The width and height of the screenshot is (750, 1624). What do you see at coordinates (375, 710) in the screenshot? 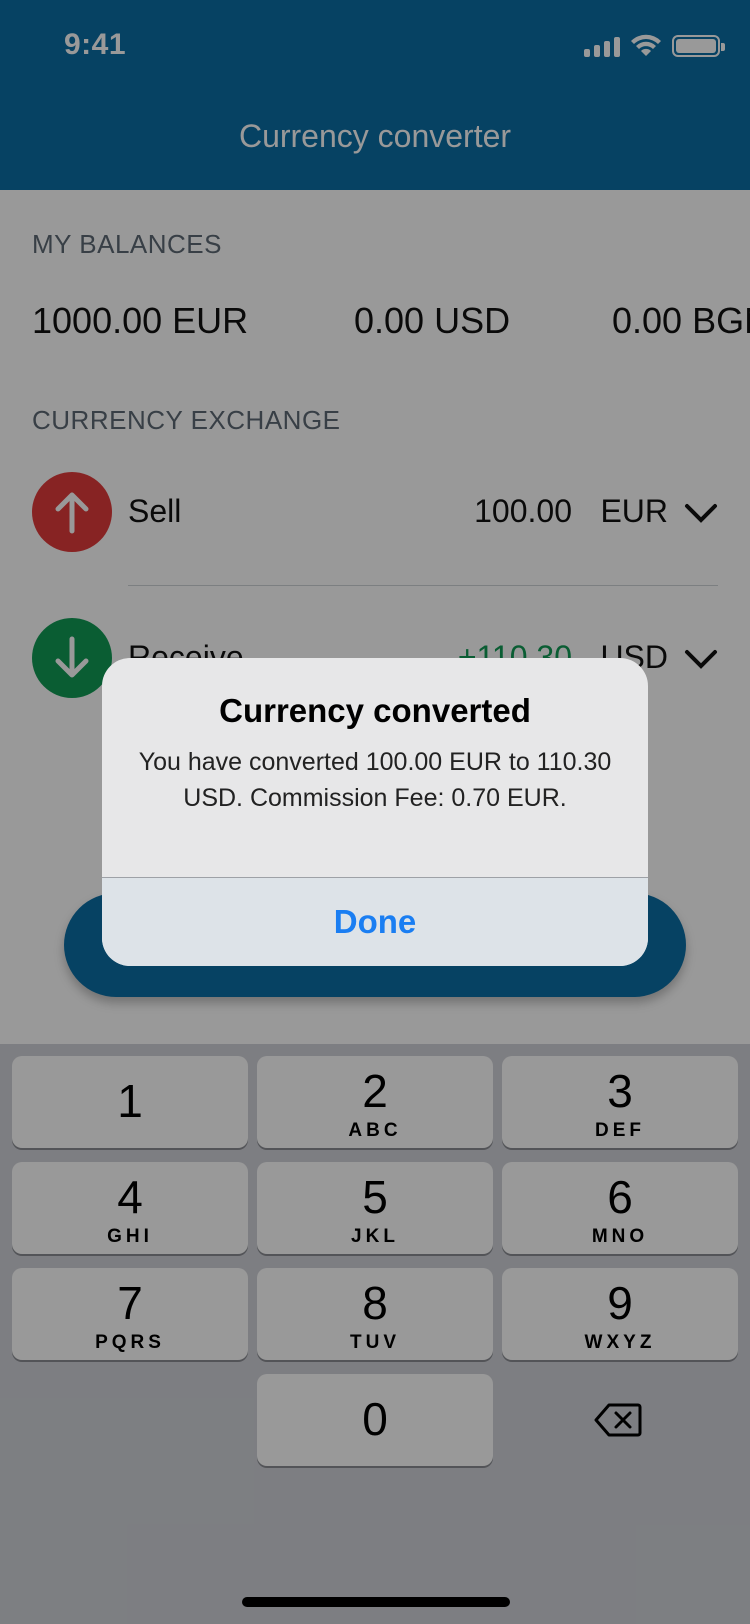
I see `alert-title: Currency converted` at bounding box center [375, 710].